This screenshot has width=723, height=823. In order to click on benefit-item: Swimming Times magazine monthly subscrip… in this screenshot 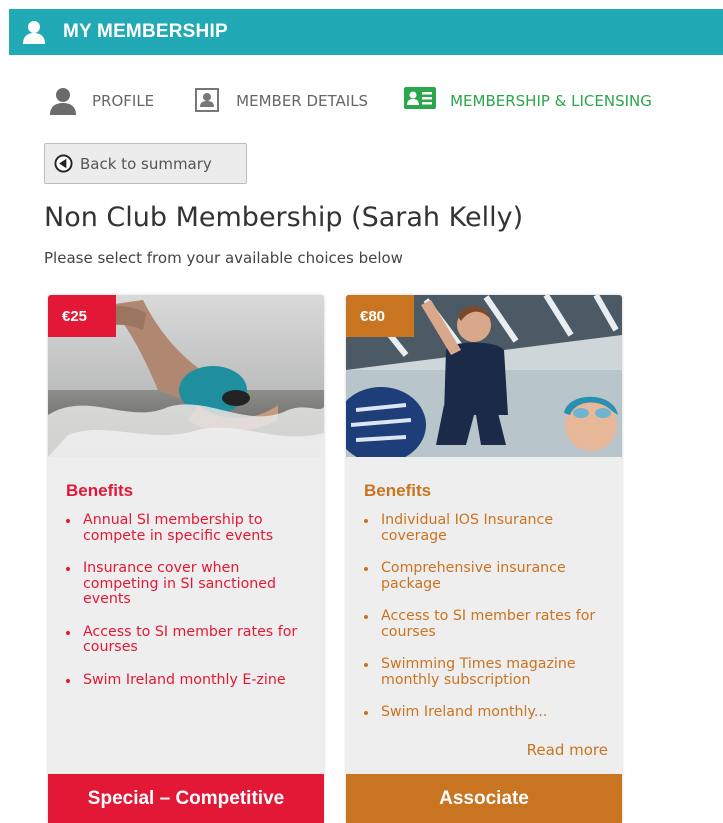, I will do `click(488, 672)`.